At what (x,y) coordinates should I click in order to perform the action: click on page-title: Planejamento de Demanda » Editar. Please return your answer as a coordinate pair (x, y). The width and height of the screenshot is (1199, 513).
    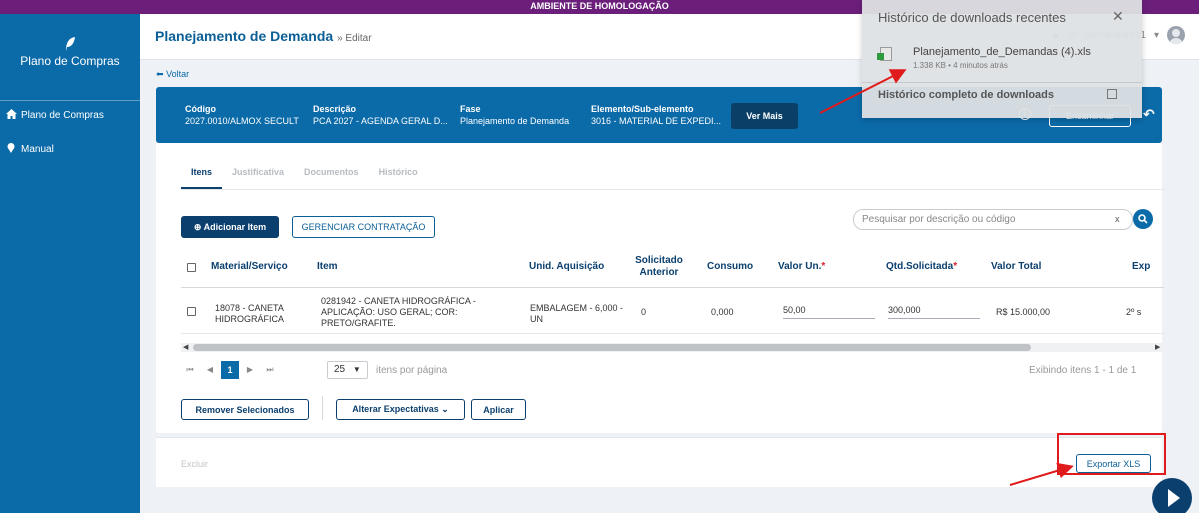
    Looking at the image, I should click on (263, 36).